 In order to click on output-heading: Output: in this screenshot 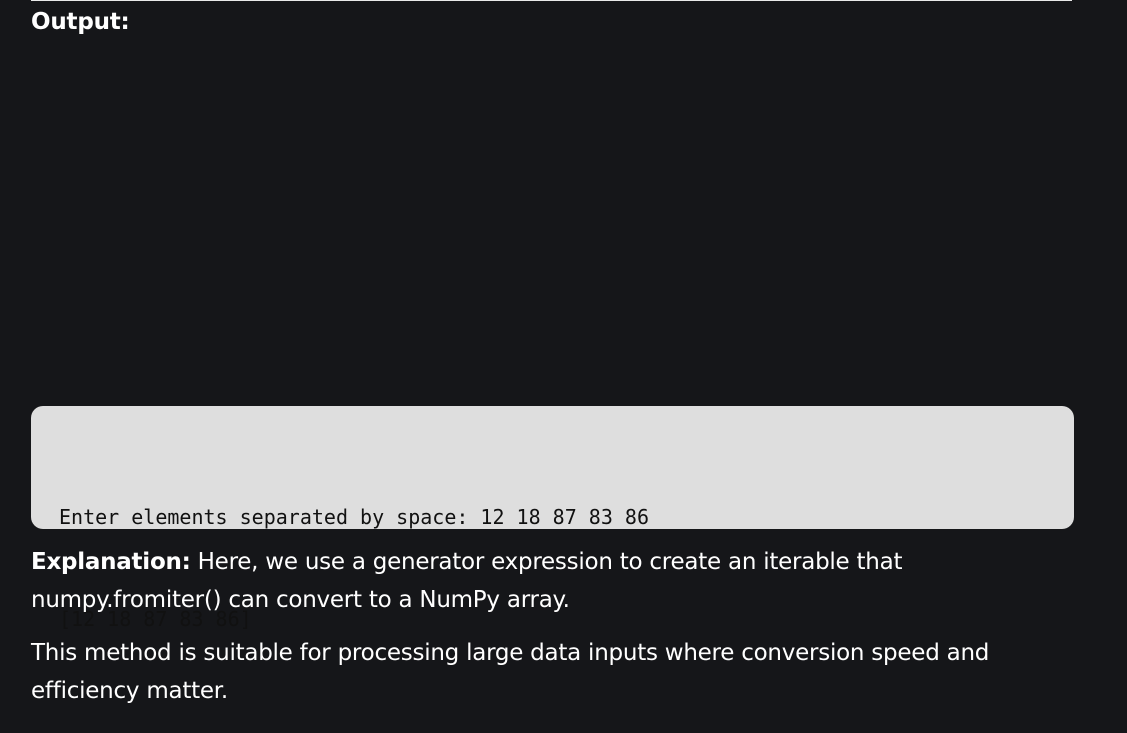, I will do `click(80, 22)`.